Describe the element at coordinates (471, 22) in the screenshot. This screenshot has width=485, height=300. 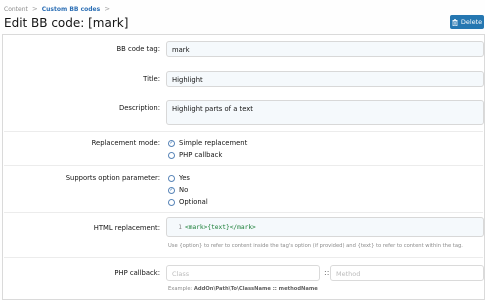
I see `delete-button-label: Delete` at that location.